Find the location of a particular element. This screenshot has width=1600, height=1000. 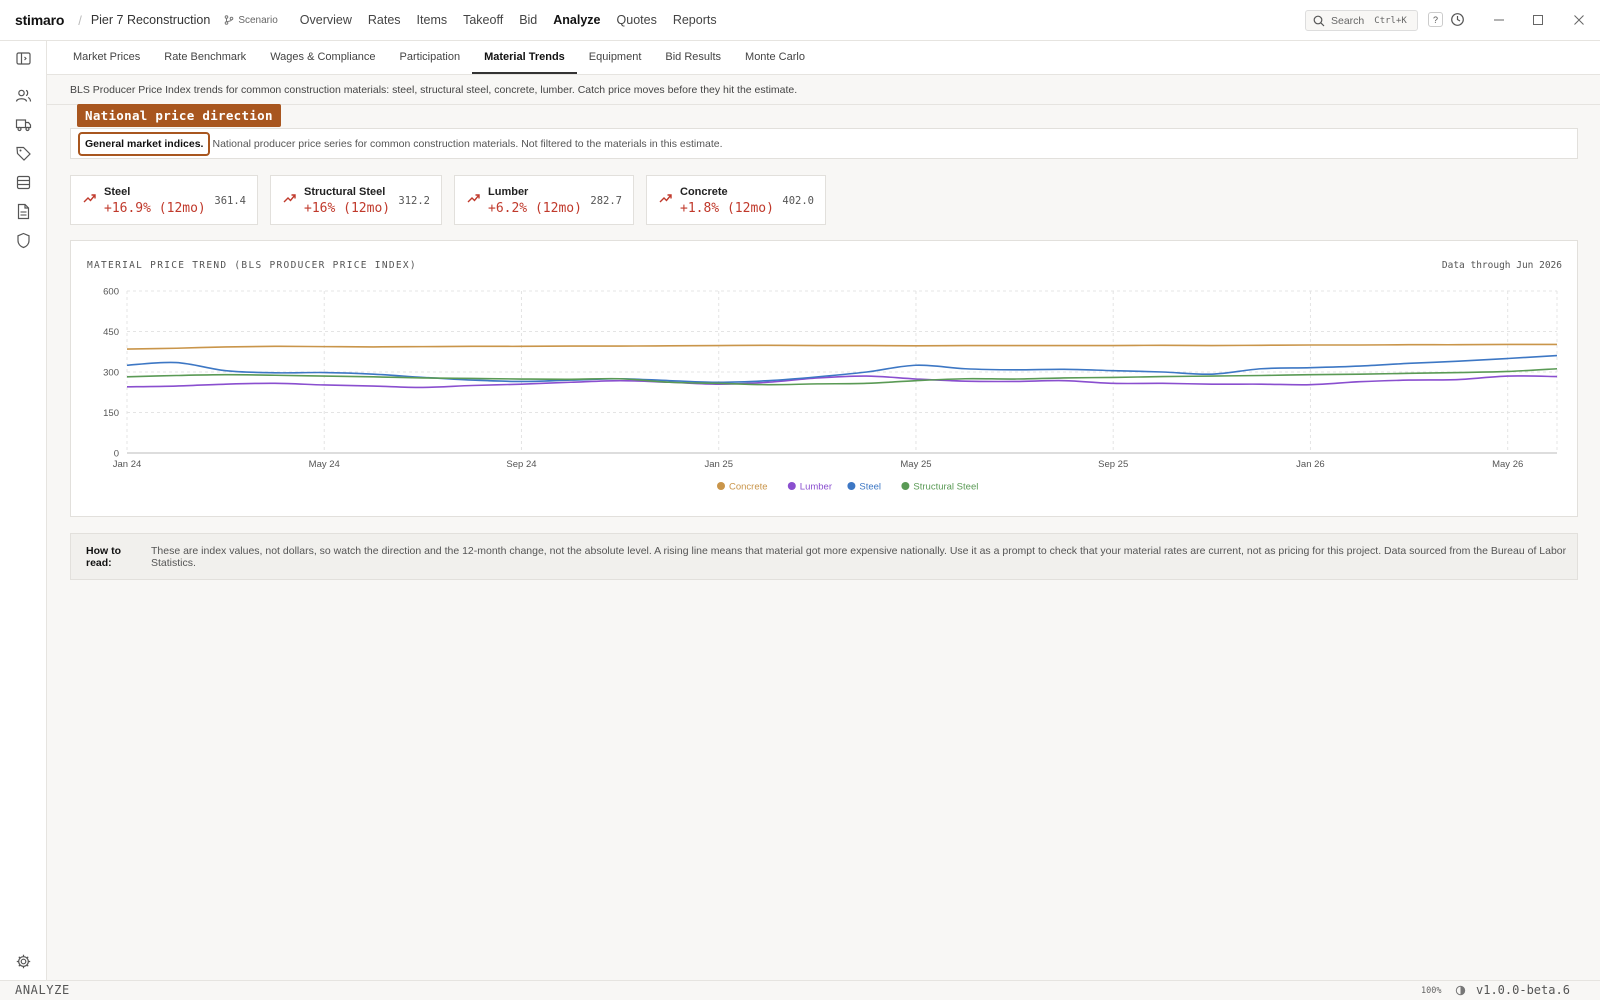

document-icon is located at coordinates (23, 211).